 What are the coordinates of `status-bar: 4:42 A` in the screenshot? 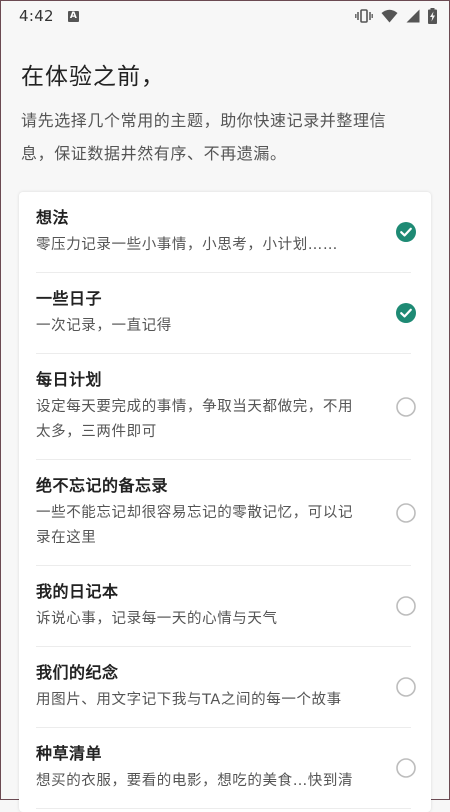 It's located at (225, 16).